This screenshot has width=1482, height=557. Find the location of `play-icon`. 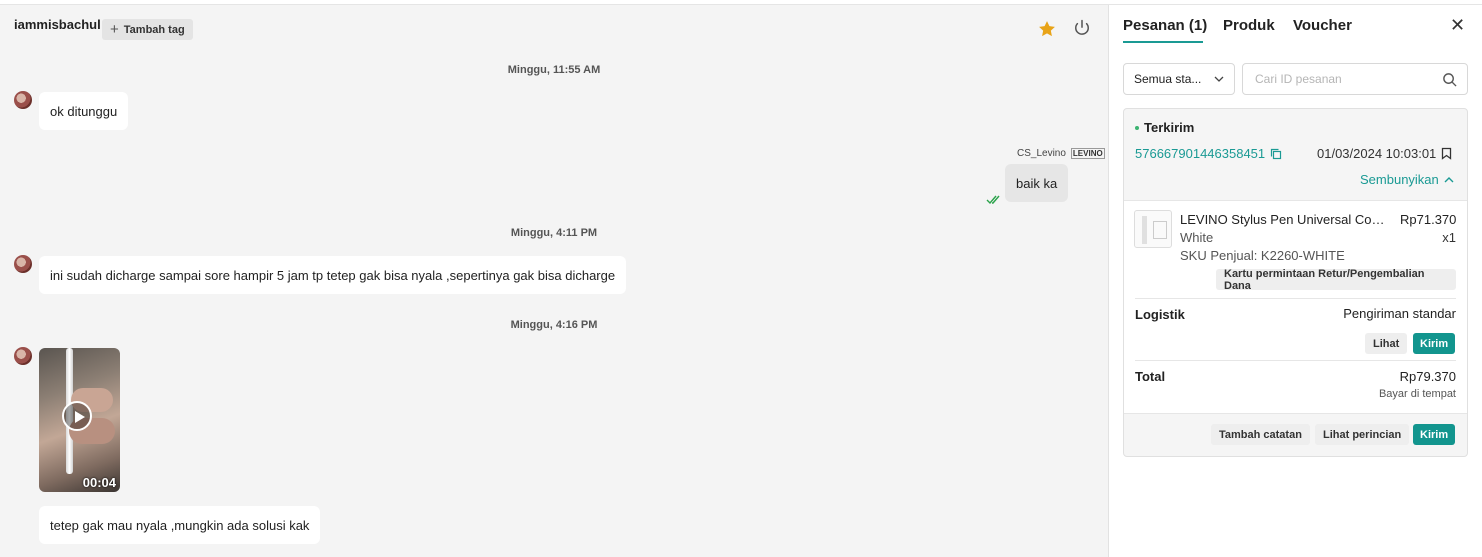

play-icon is located at coordinates (77, 416).